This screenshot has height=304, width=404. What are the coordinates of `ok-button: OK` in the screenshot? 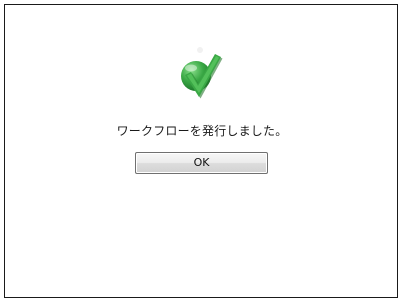 It's located at (201, 163).